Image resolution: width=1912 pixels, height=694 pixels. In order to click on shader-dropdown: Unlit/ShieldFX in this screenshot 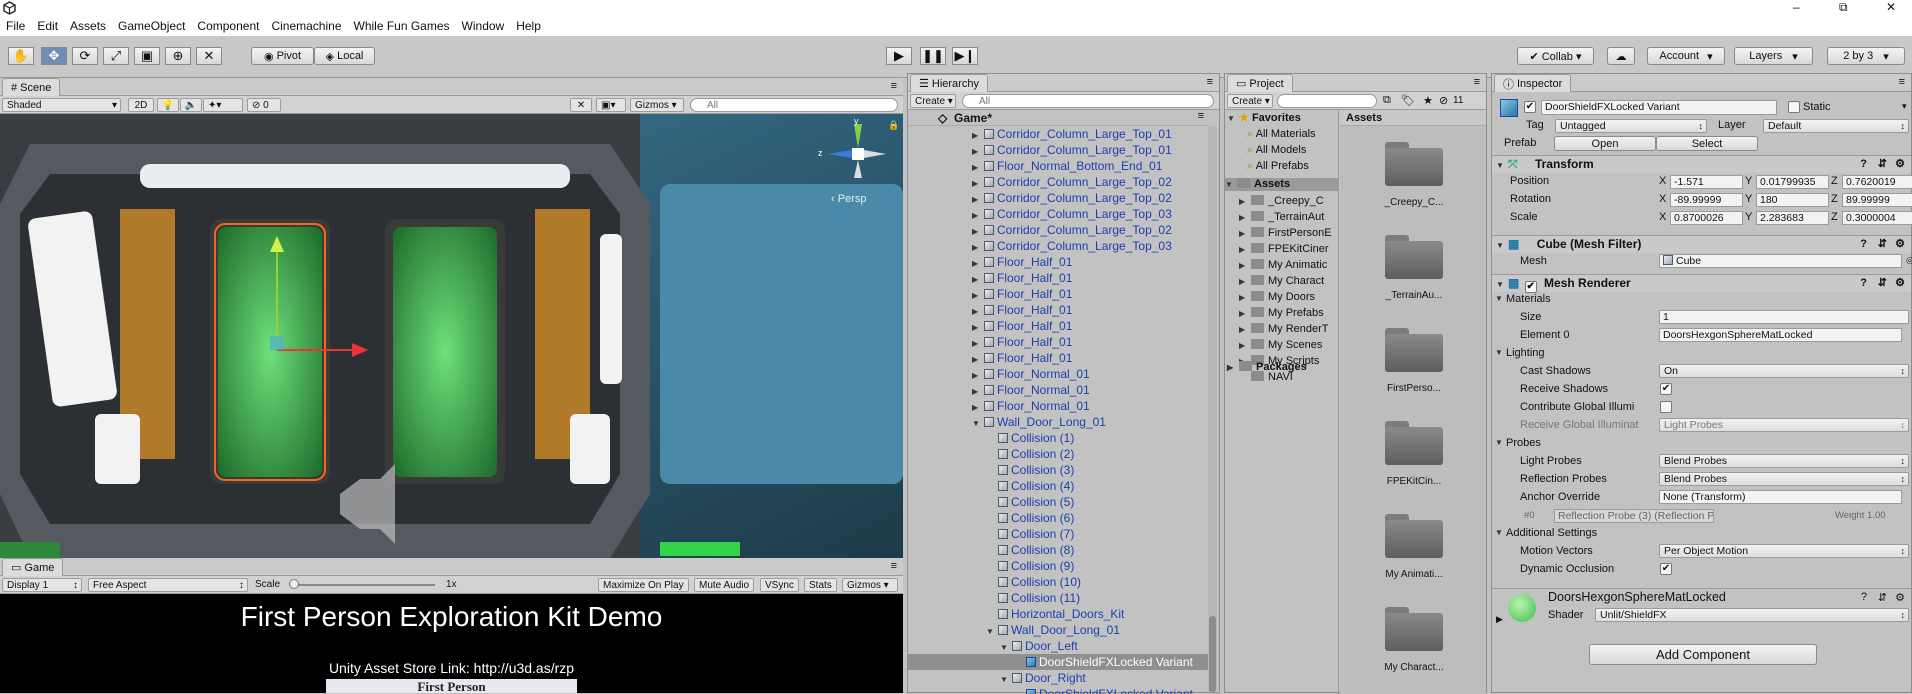, I will do `click(1752, 615)`.